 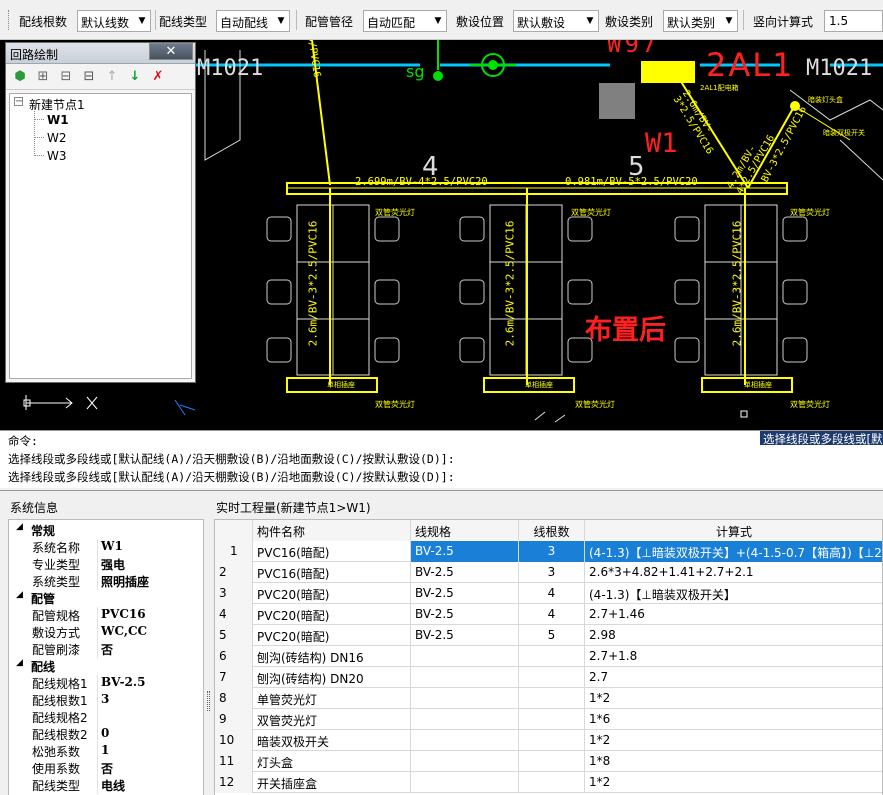 What do you see at coordinates (548, 572) in the screenshot?
I see `table-row: 2 PVC16(暗配) BV-2.5 3 2.6*3+4.82+1.41+2.7+2.1` at bounding box center [548, 572].